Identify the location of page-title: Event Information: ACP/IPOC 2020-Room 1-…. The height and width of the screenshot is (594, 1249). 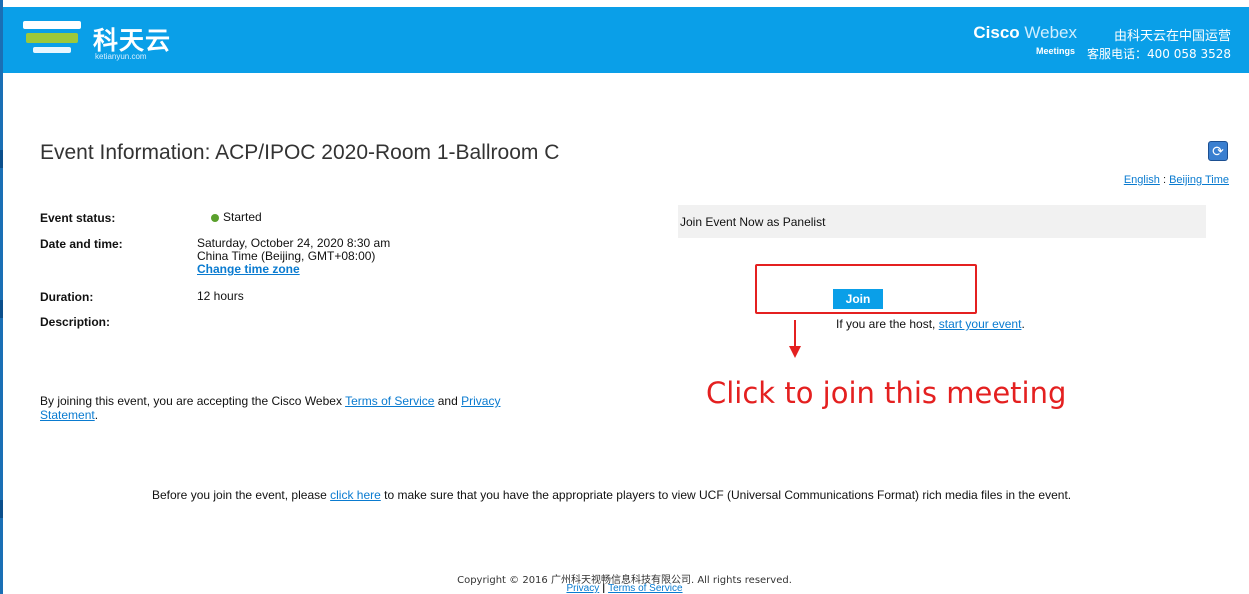
(300, 152).